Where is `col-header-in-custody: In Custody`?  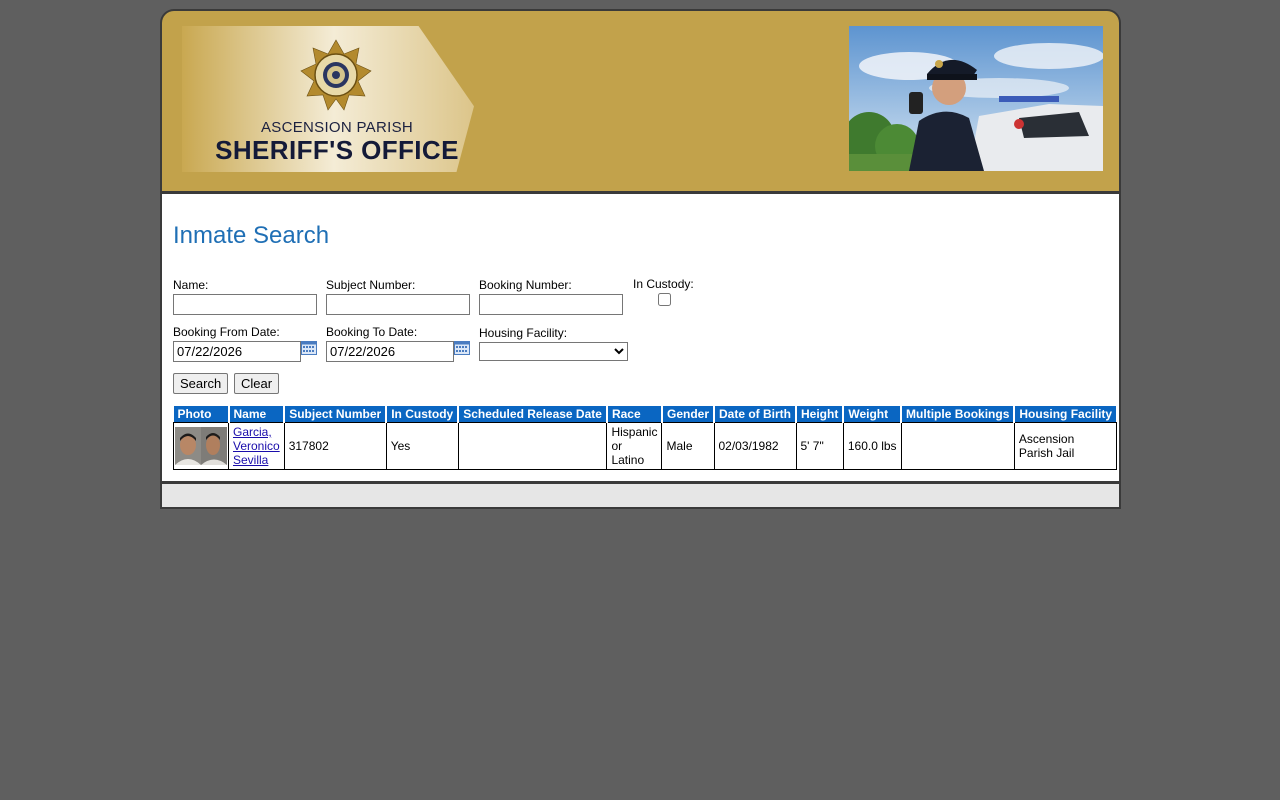 col-header-in-custody: In Custody is located at coordinates (423, 414).